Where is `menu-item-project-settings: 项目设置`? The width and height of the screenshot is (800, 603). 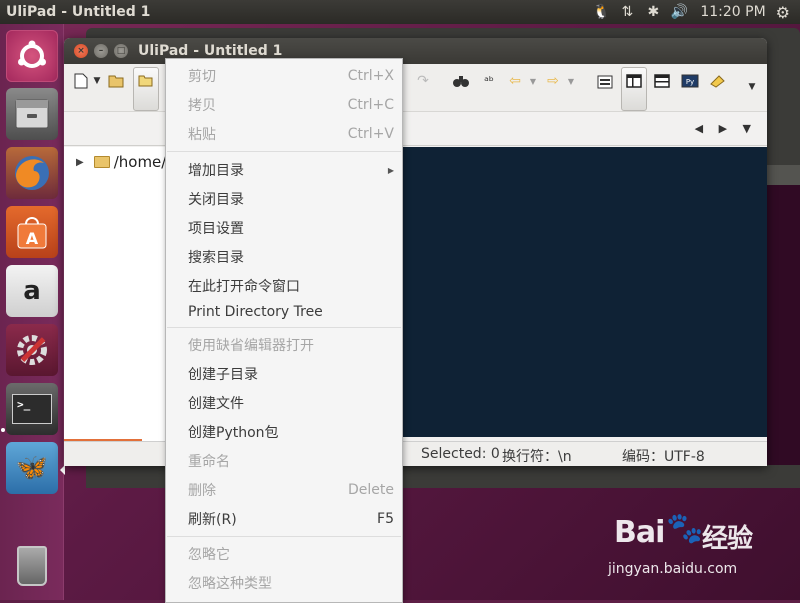 menu-item-project-settings: 项目设置 is located at coordinates (284, 228).